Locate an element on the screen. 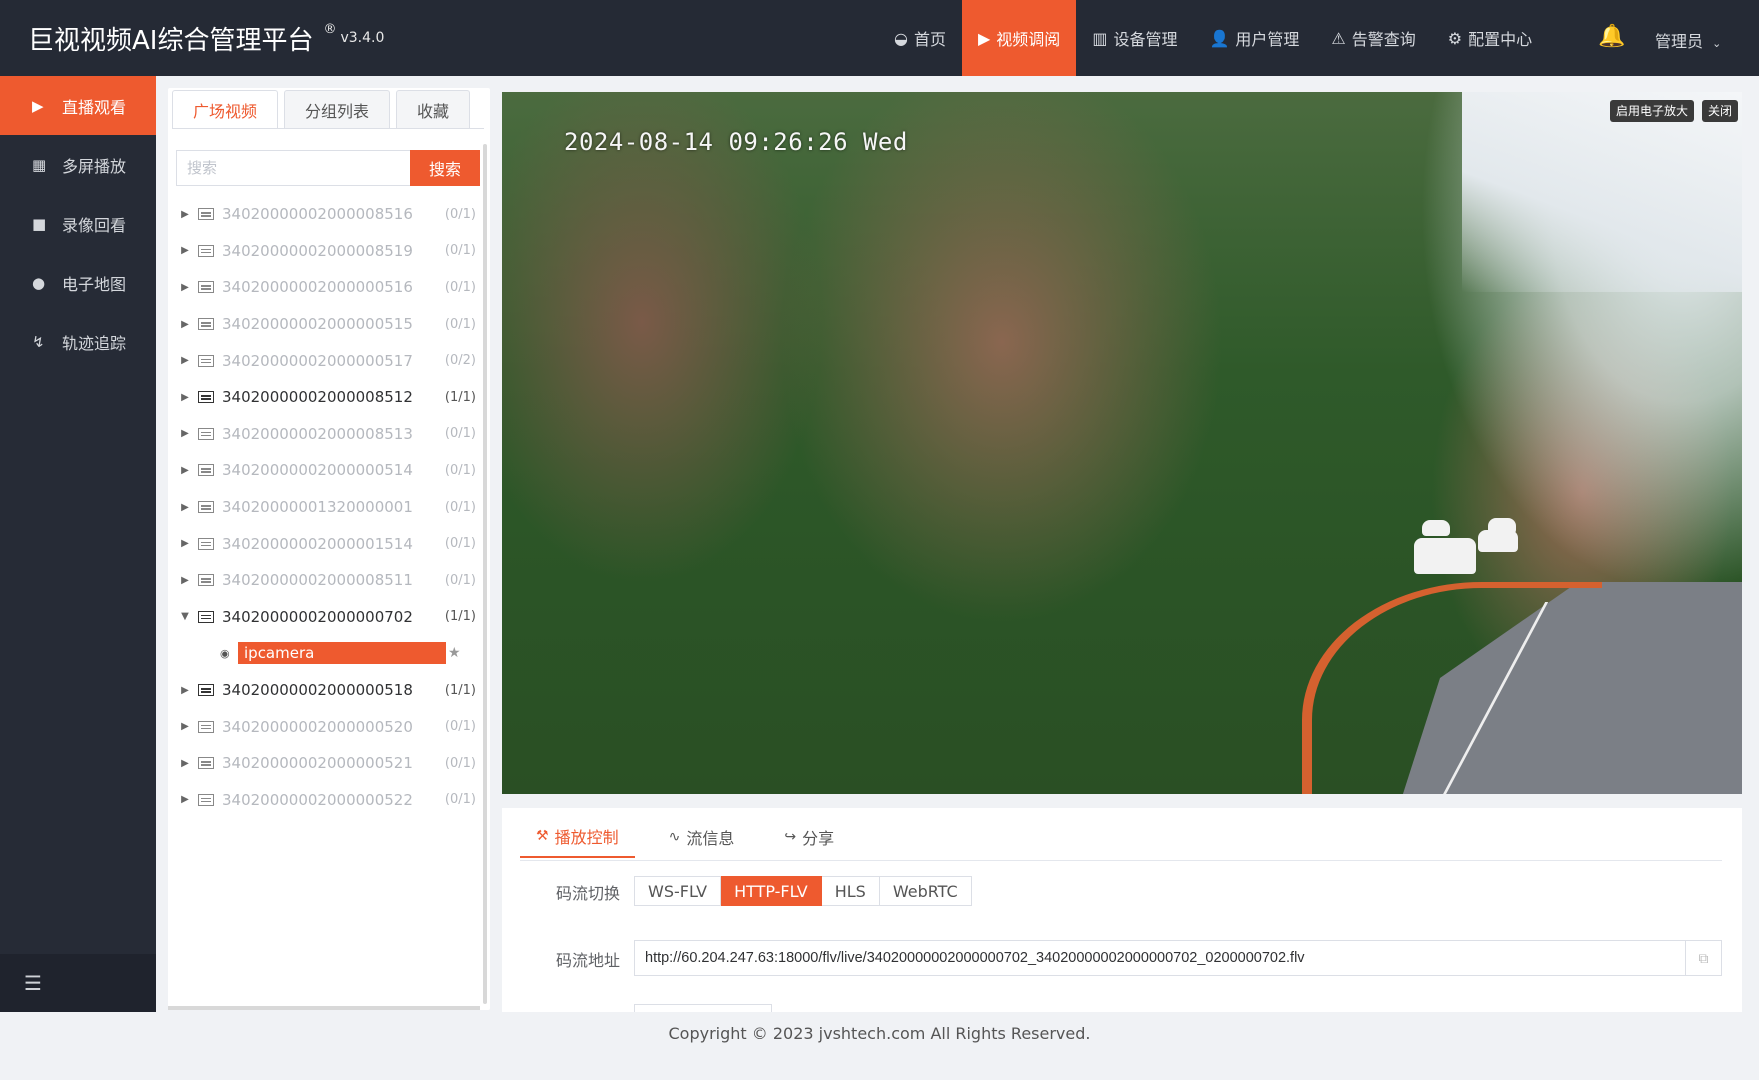  tree-node: ▼ 34020000002000000702 (1/1) is located at coordinates (326, 617).